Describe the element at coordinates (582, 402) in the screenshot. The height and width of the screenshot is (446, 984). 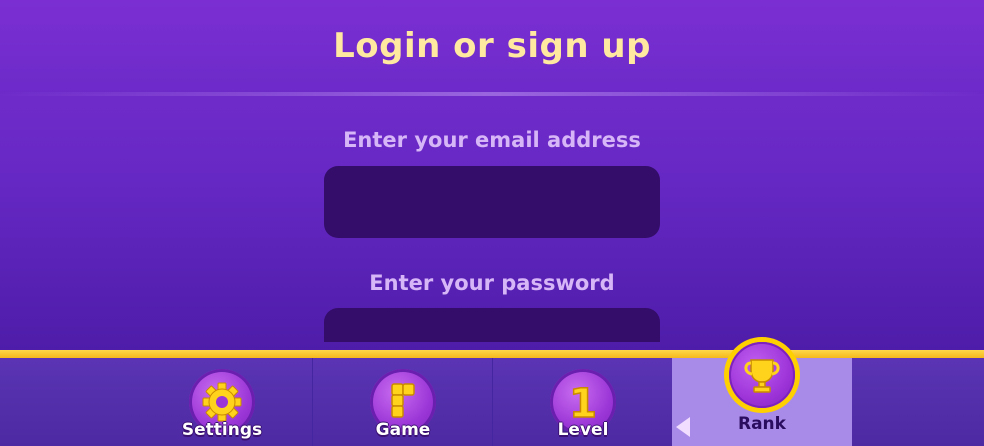
I see `nav-item-level: 1 Level` at that location.